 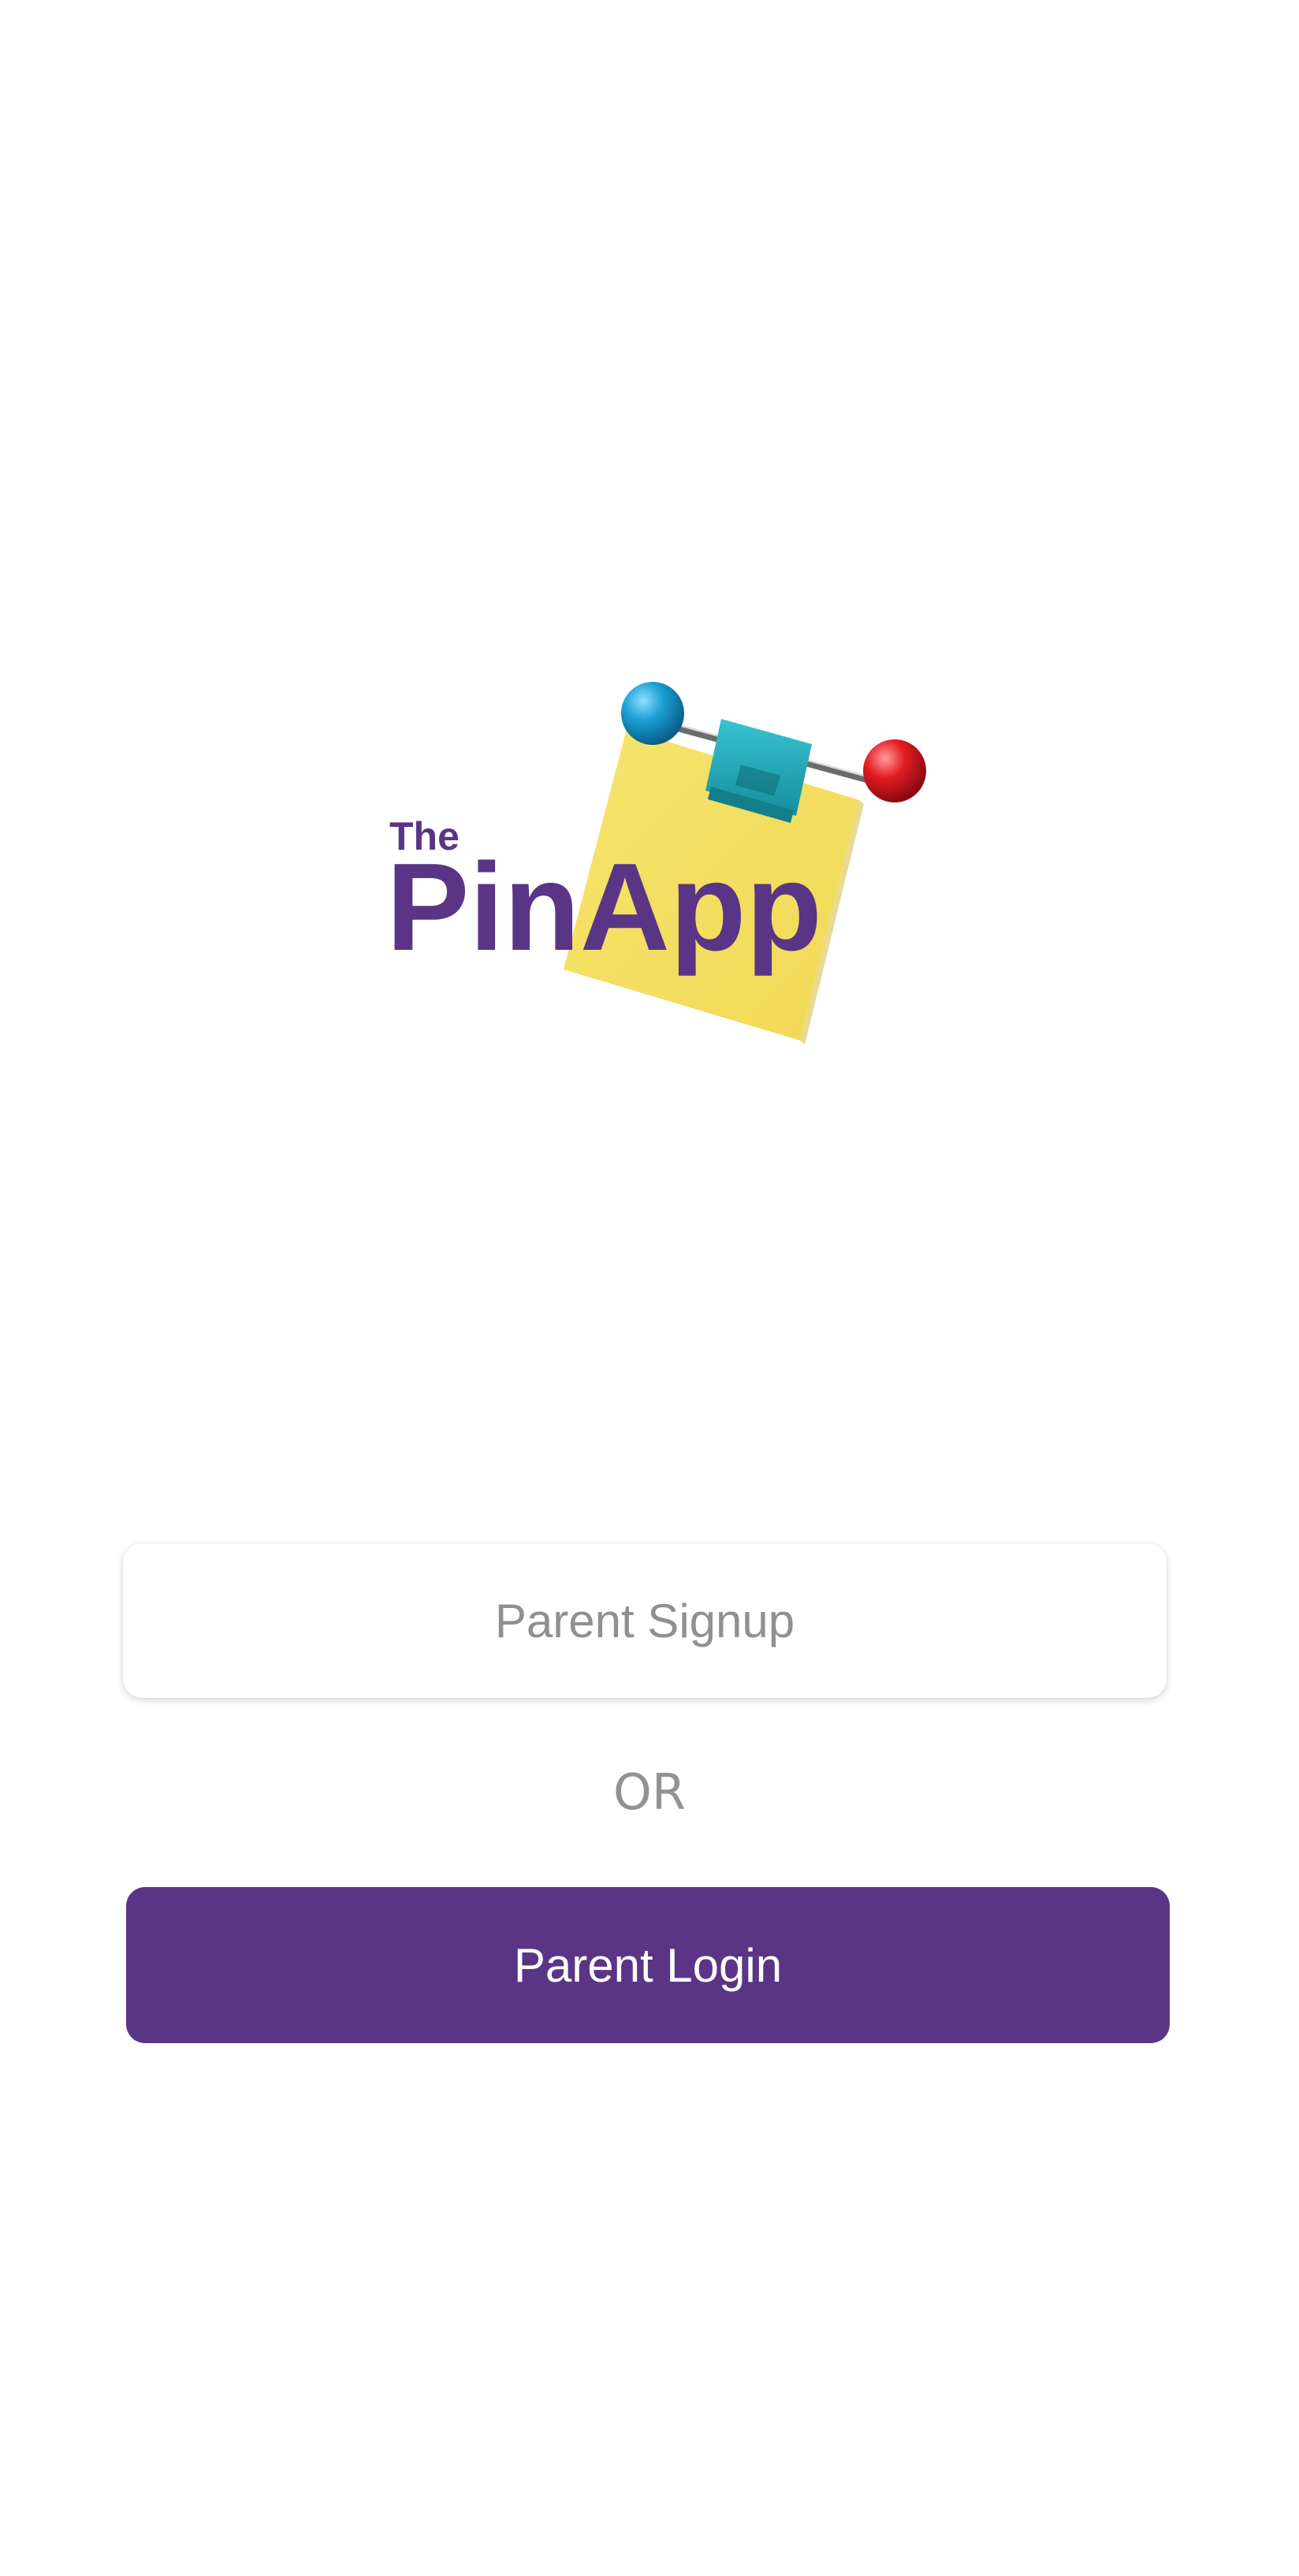 I want to click on or-divider-label: OR, so click(x=649, y=1792).